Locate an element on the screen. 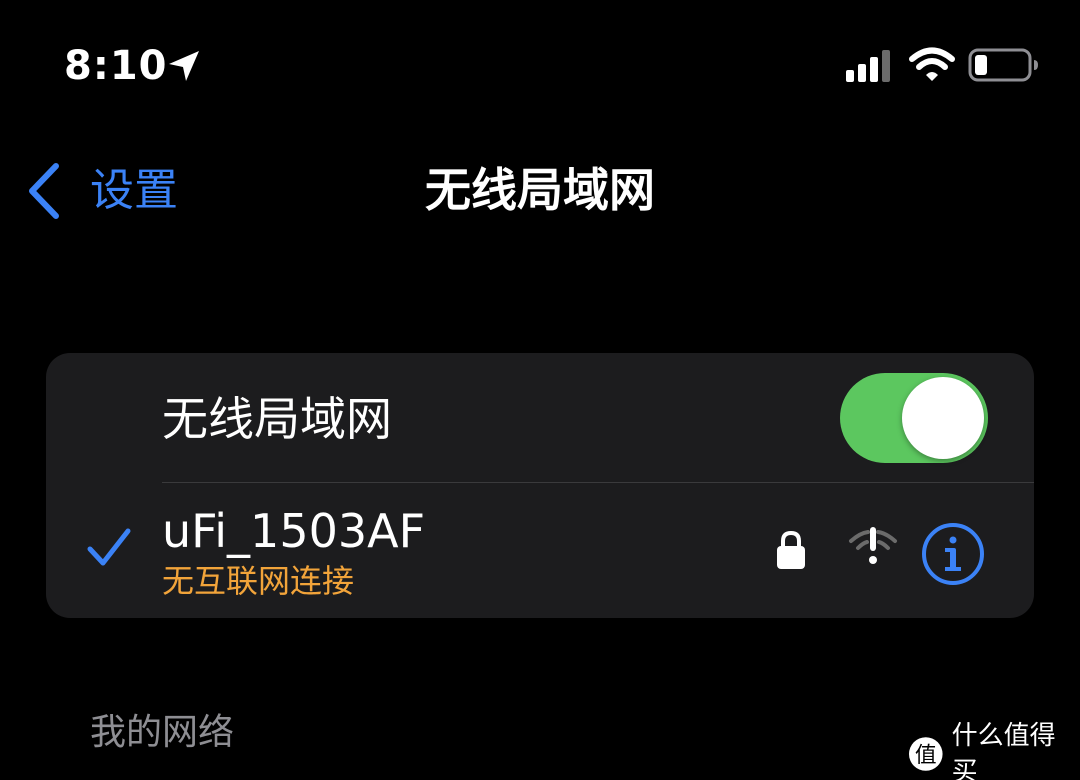 The height and width of the screenshot is (780, 1080). battery-low-icon is located at coordinates (1003, 65).